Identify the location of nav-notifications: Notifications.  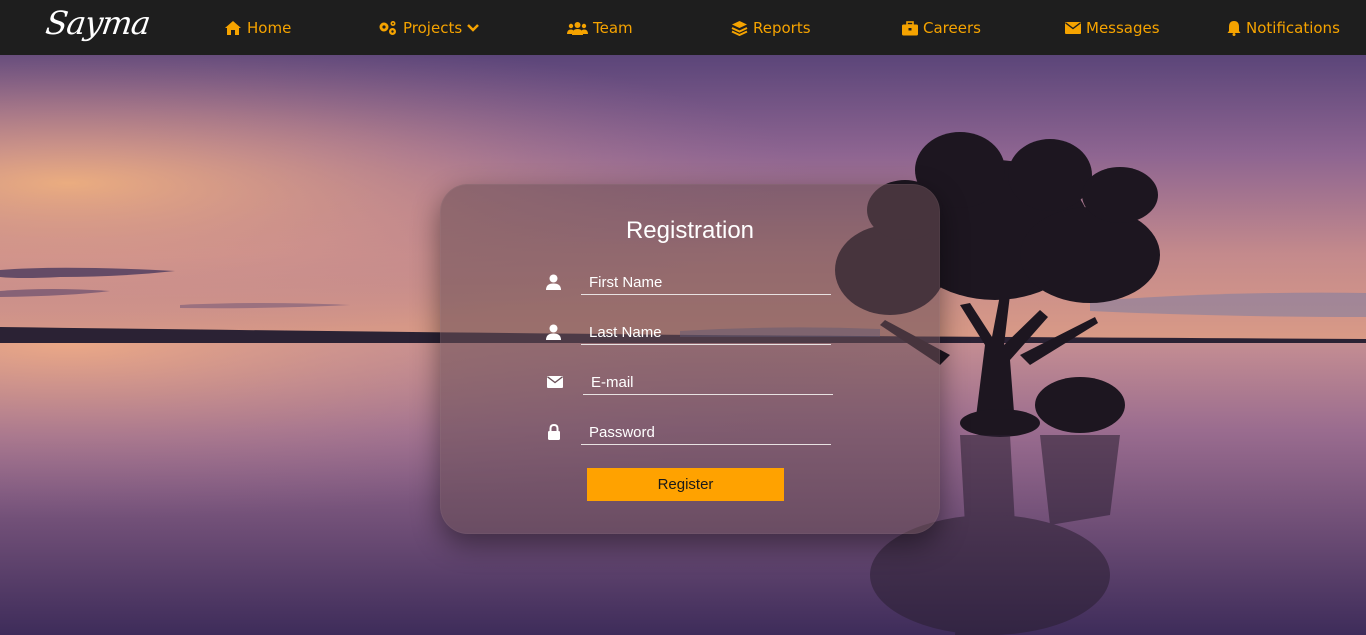
(1283, 28).